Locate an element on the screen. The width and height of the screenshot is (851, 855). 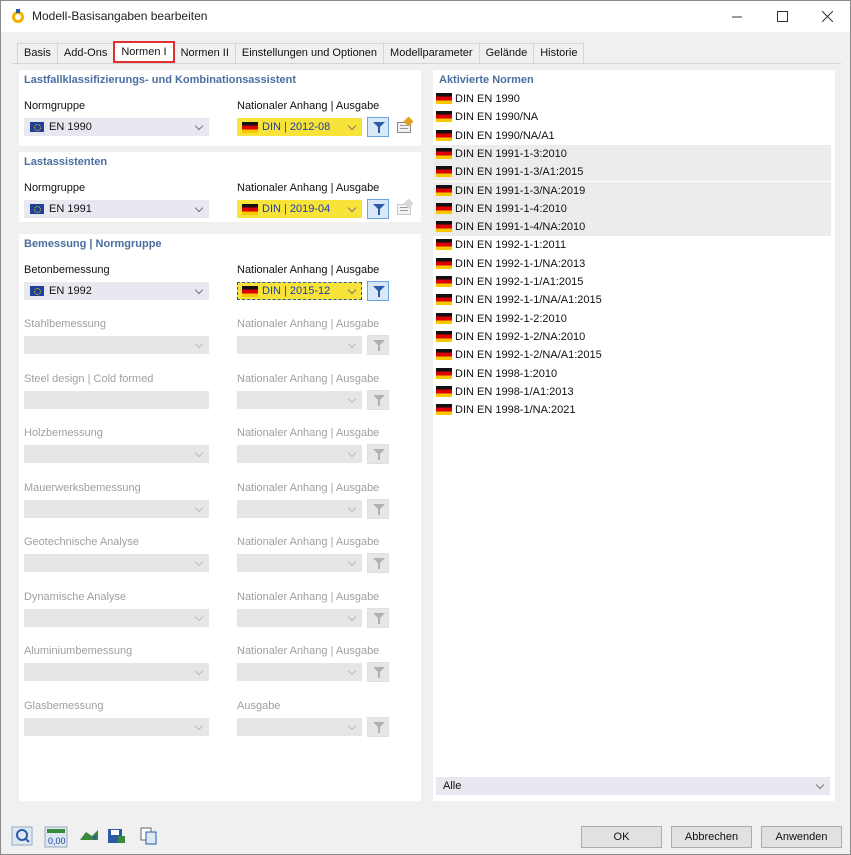
minimize-icon is located at coordinates (736, 17).